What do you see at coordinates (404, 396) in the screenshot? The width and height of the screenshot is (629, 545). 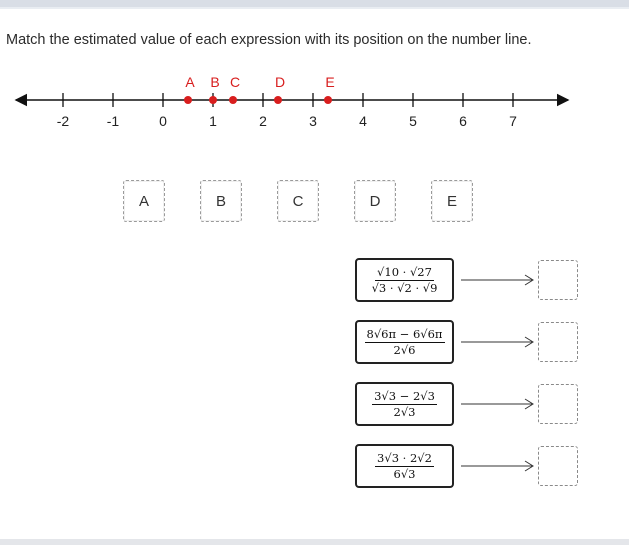 I see `fraction-numerator: 3√3 − 2√3` at bounding box center [404, 396].